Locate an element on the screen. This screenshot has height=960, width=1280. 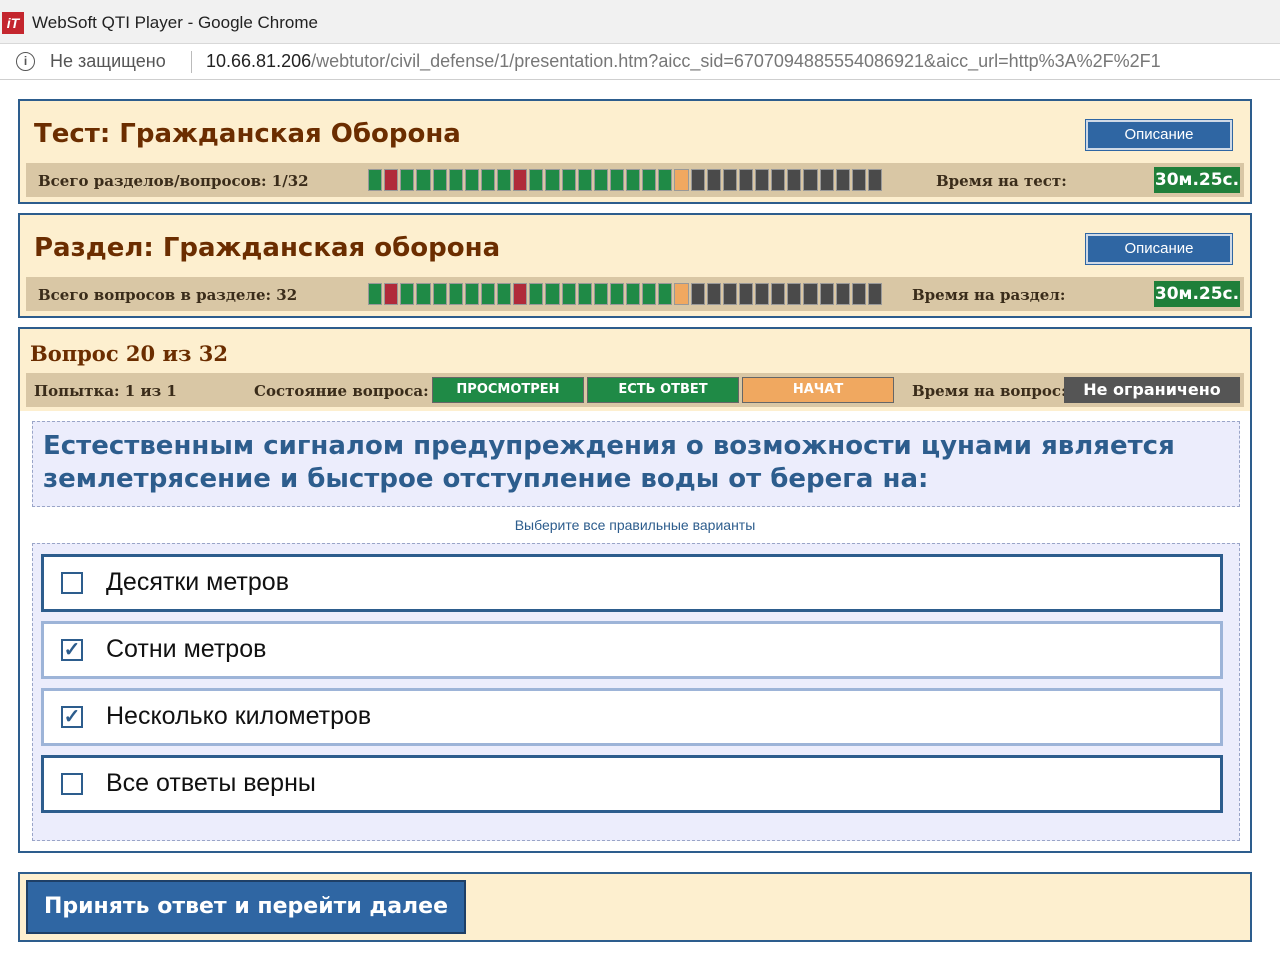
question-time-label: Время на вопрос: is located at coordinates (989, 391).